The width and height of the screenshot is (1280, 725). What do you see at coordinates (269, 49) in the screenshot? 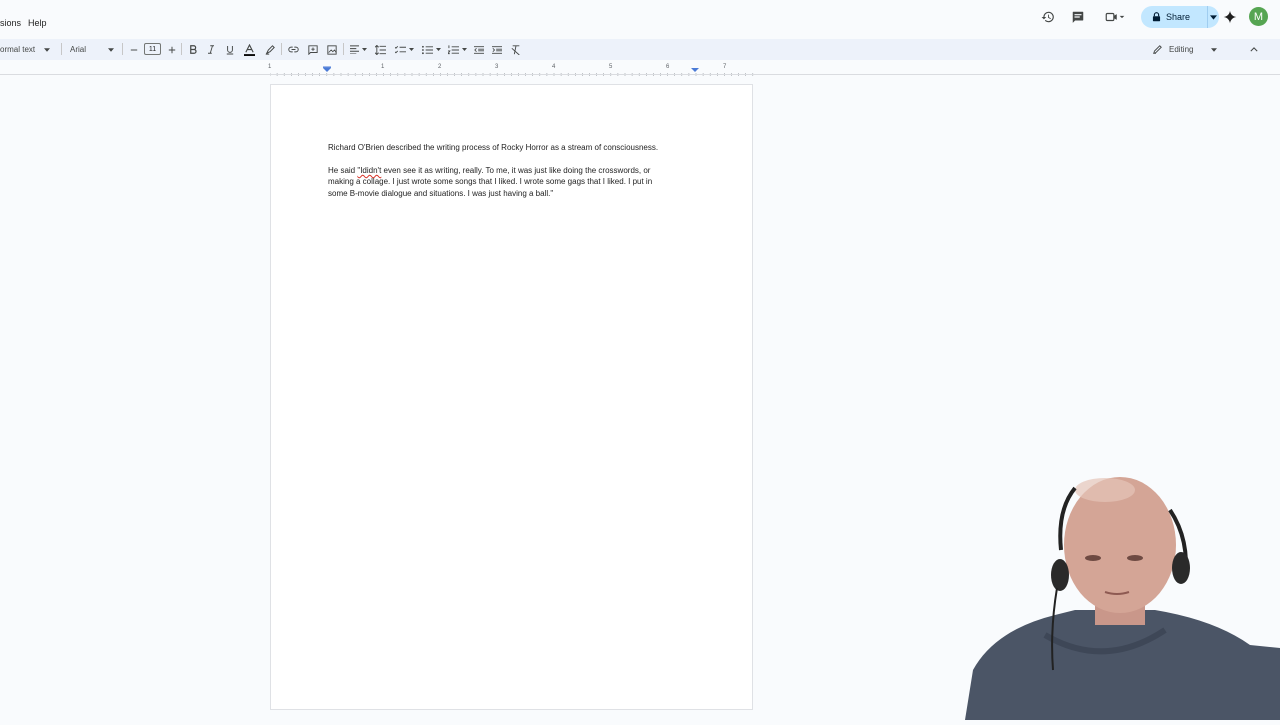
I see `highlight-icon` at bounding box center [269, 49].